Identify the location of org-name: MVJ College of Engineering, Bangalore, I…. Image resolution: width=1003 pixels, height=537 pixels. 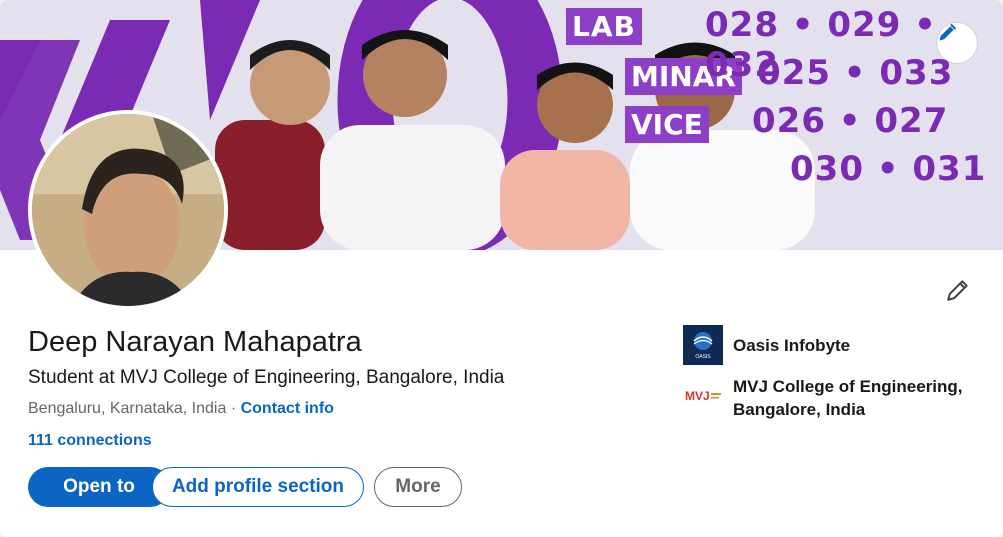
(848, 398).